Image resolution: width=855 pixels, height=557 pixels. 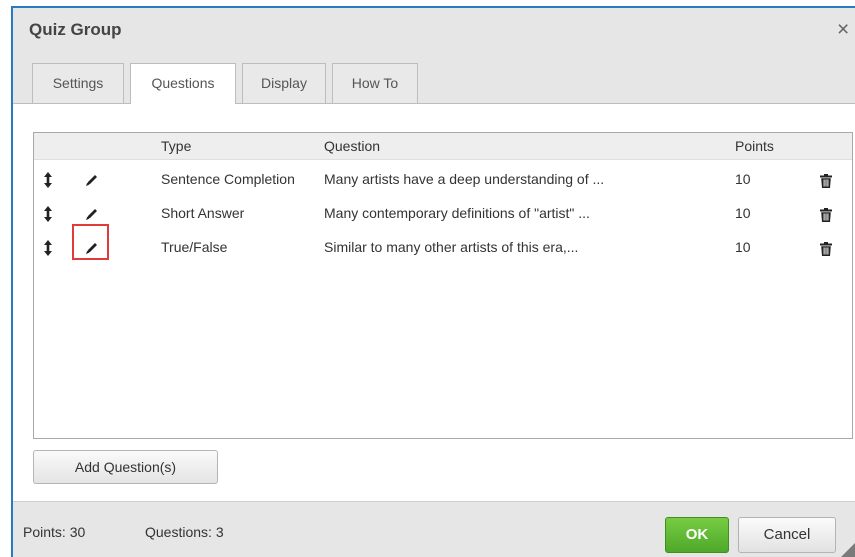 What do you see at coordinates (846, 30) in the screenshot?
I see `close-icon: ×` at bounding box center [846, 30].